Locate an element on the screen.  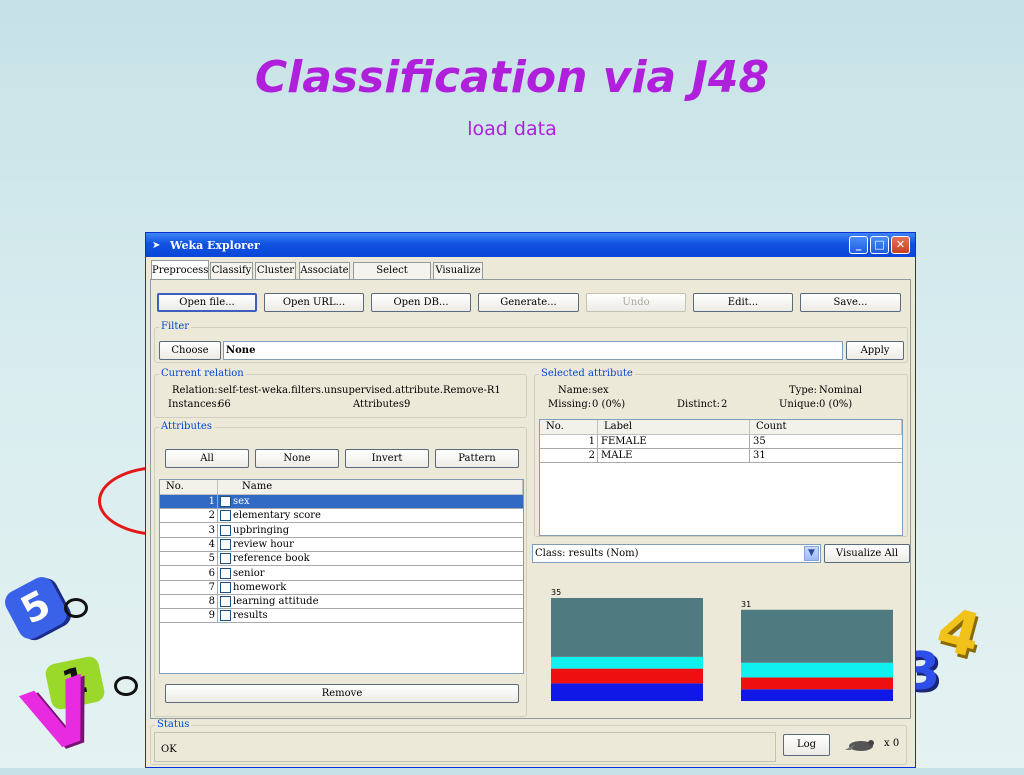
status-label: Status is located at coordinates (173, 724).